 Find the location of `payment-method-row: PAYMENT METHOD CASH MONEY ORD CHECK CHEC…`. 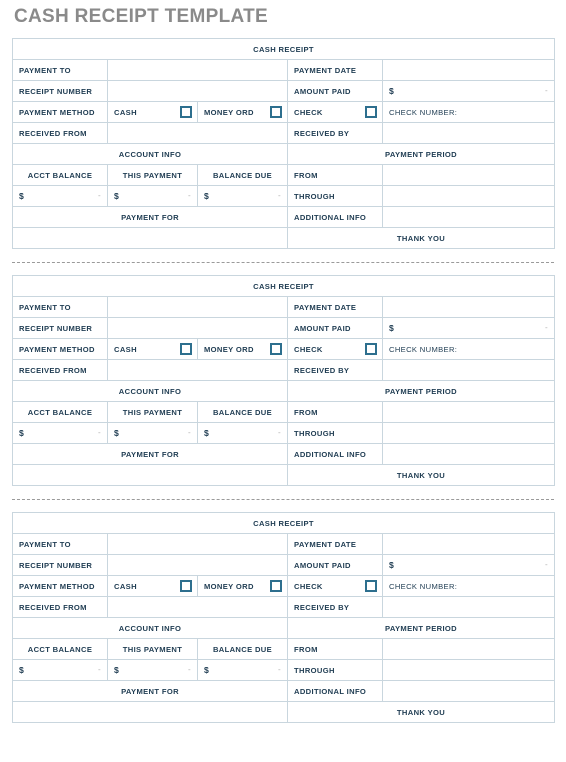

payment-method-row: PAYMENT METHOD CASH MONEY ORD CHECK CHEC… is located at coordinates (283, 586).